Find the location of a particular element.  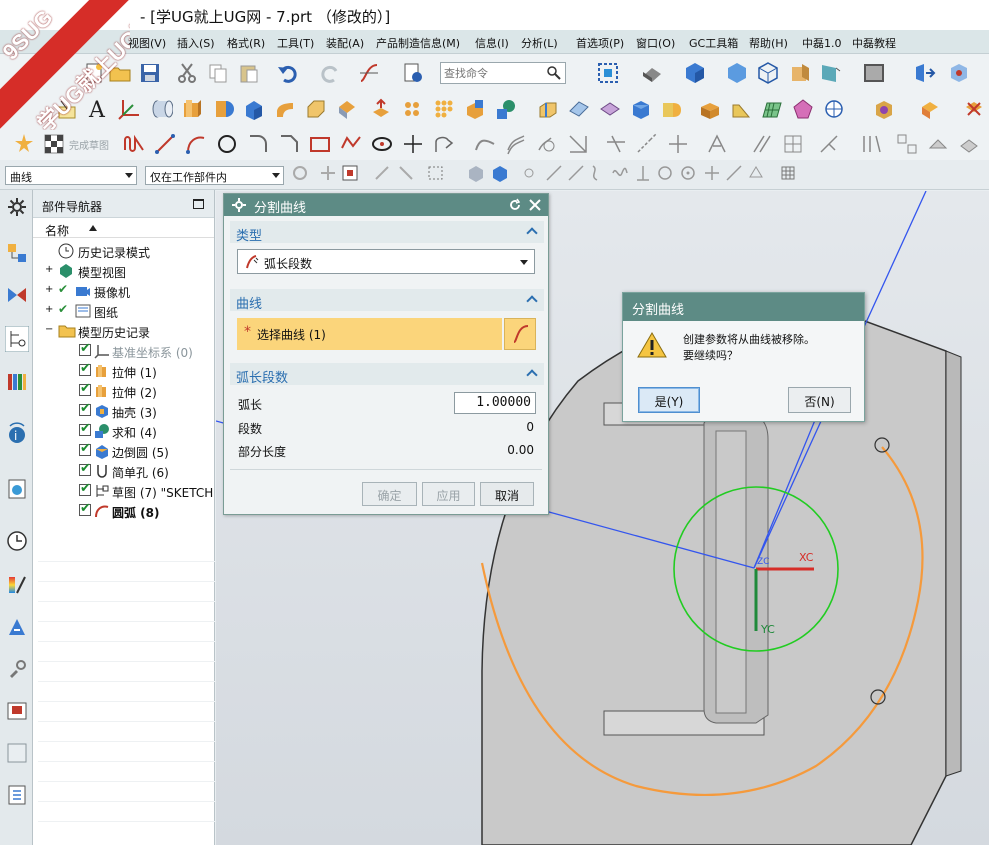

redo-icon is located at coordinates (330, 73).